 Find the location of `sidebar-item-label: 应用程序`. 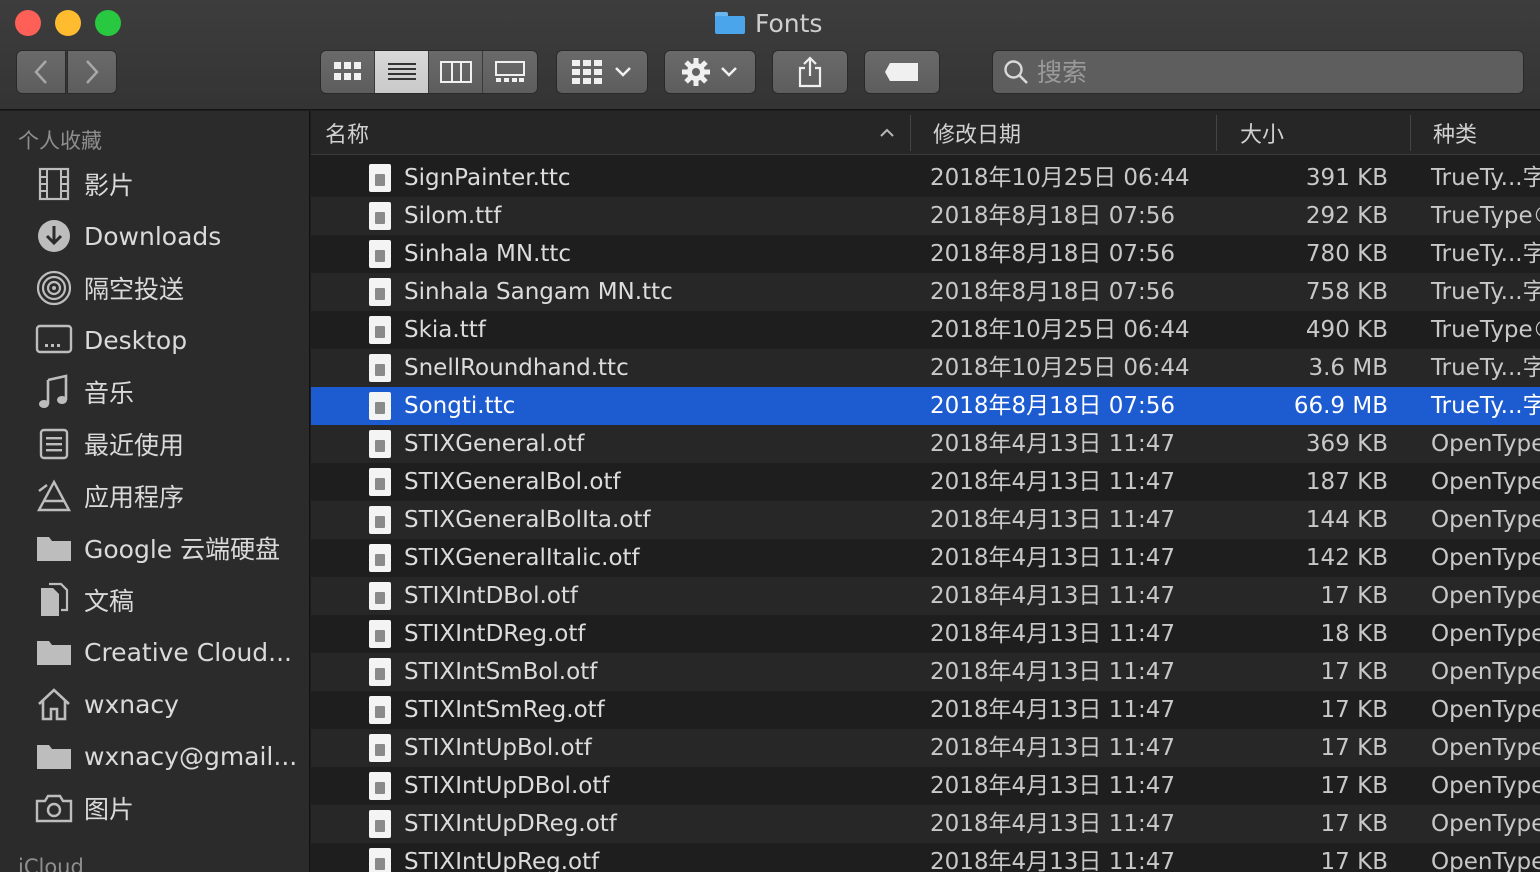

sidebar-item-label: 应用程序 is located at coordinates (134, 497).